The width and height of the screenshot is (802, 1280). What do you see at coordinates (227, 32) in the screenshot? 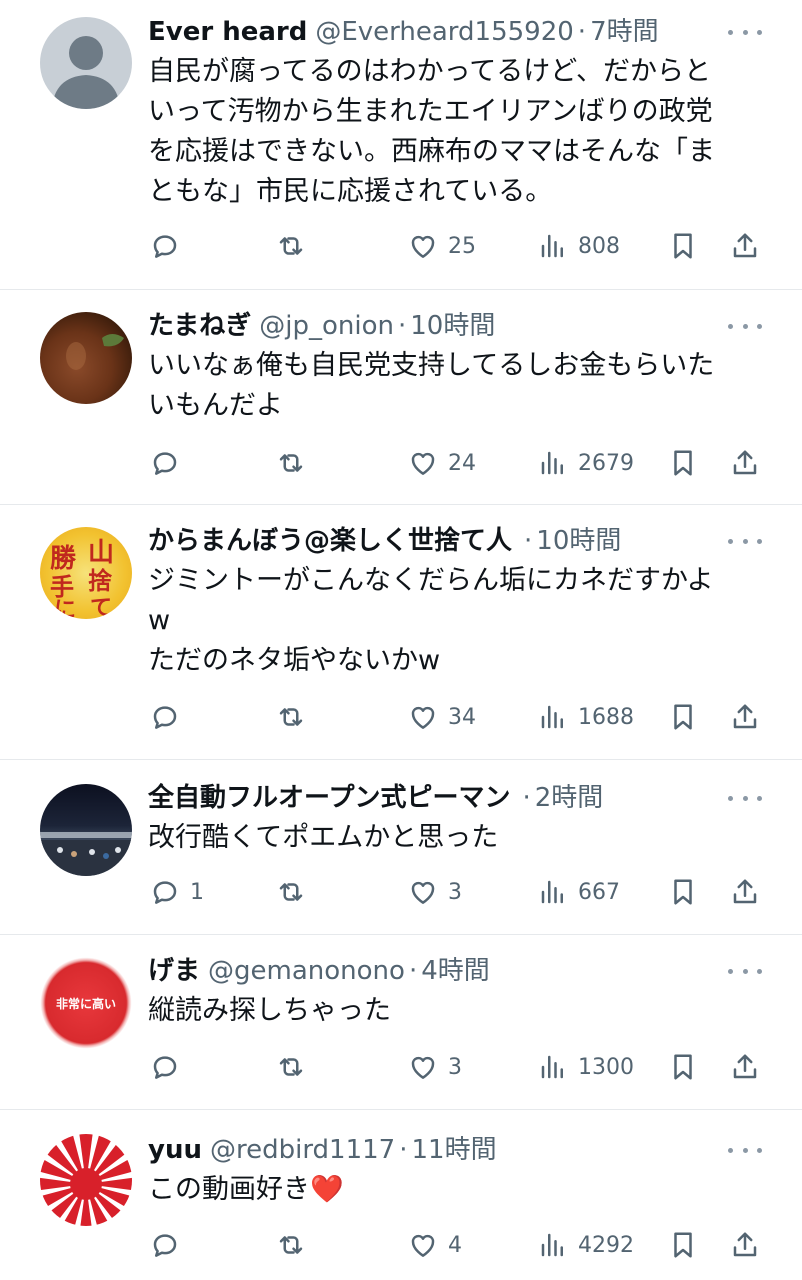
I see `display-name: Ever heard` at bounding box center [227, 32].